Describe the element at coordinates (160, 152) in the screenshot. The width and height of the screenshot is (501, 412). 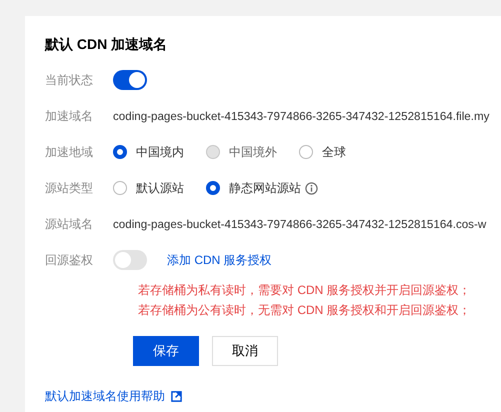
I see `radio-label: 中国境内` at that location.